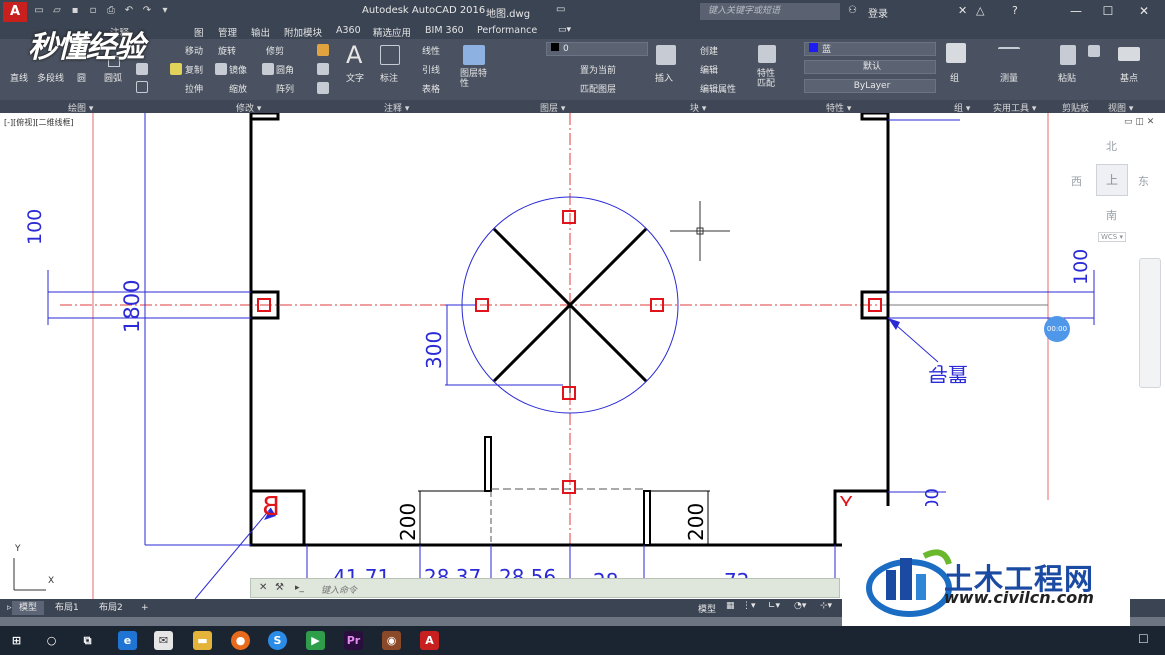 The image size is (1165, 655). I want to click on grip-top, so click(569, 217).